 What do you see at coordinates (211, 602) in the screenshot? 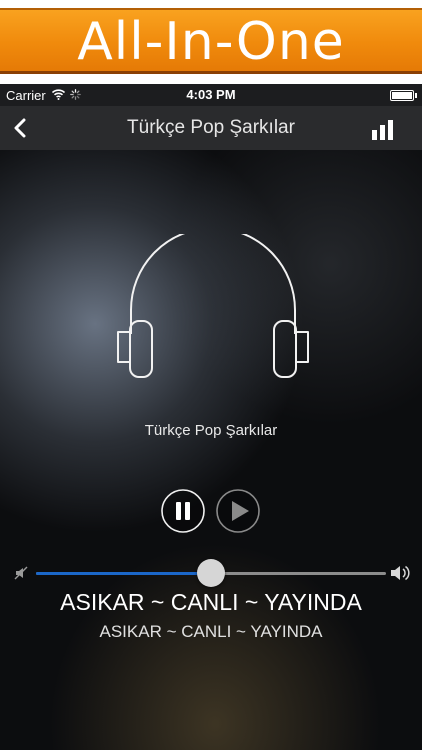
I see `song-title: ASIKAR ~ CANLI ~ YAYINDA` at bounding box center [211, 602].